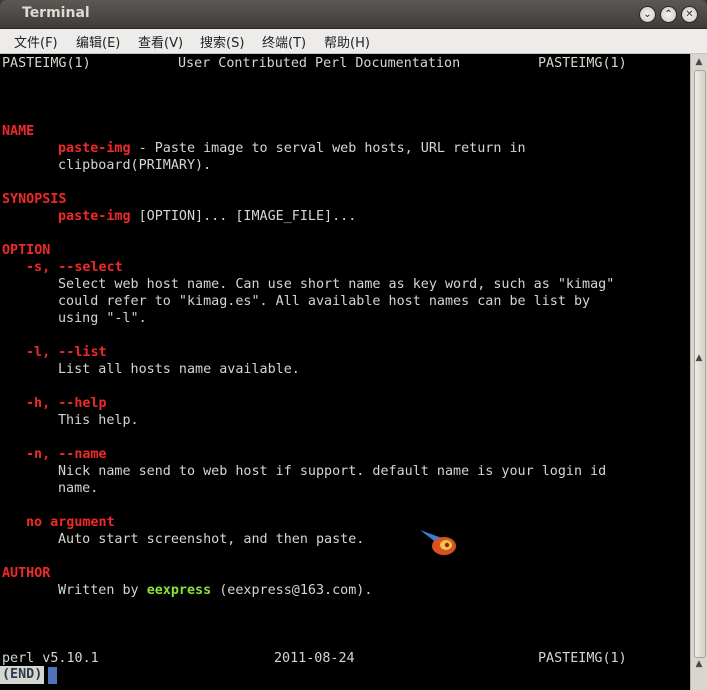 The height and width of the screenshot is (690, 707). I want to click on man-footer-left: perl v5.10.1, so click(50, 658).